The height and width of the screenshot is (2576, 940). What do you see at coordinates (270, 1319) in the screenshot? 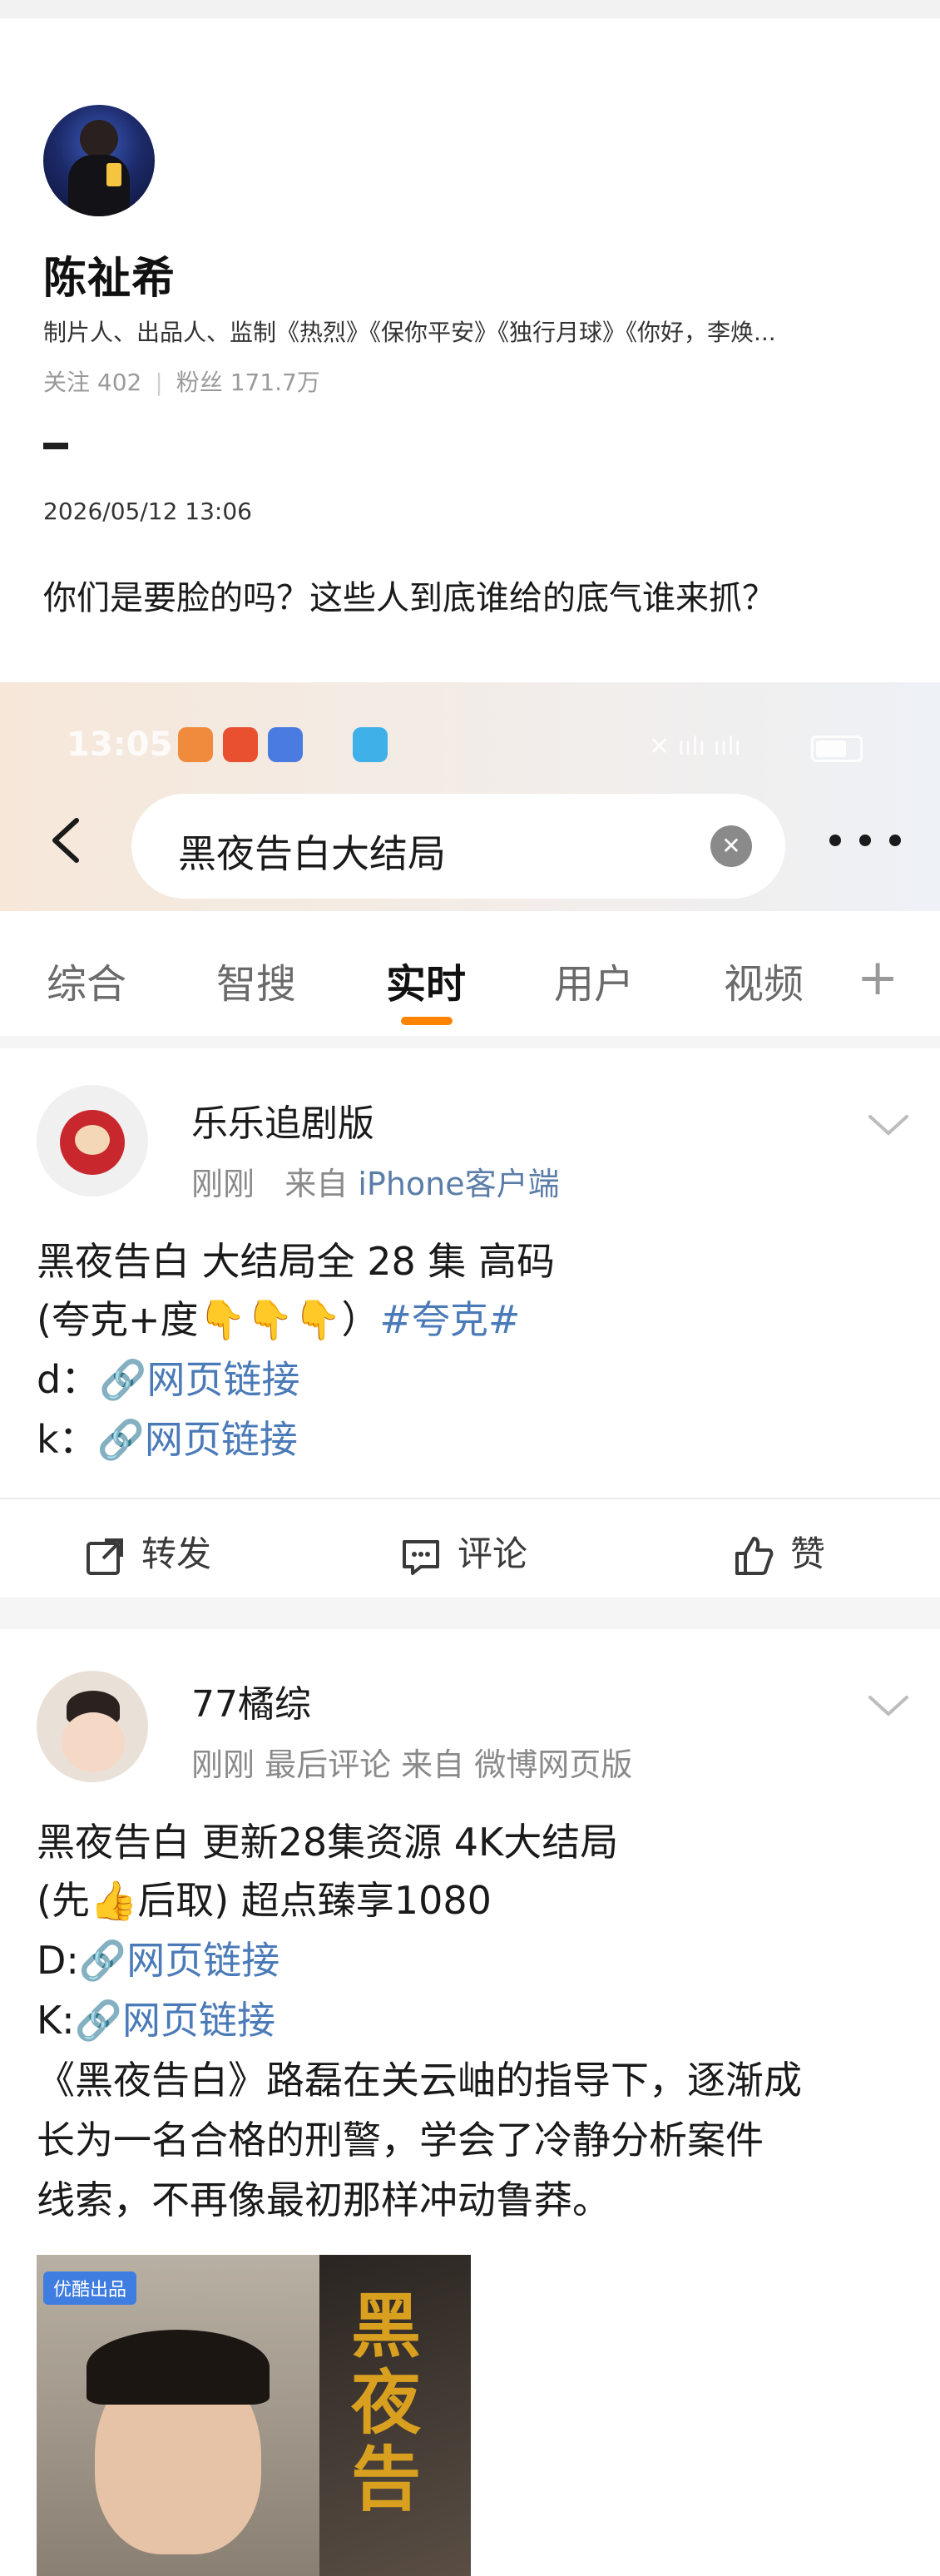
I see `pointing-emoji: 👇👇👇` at bounding box center [270, 1319].